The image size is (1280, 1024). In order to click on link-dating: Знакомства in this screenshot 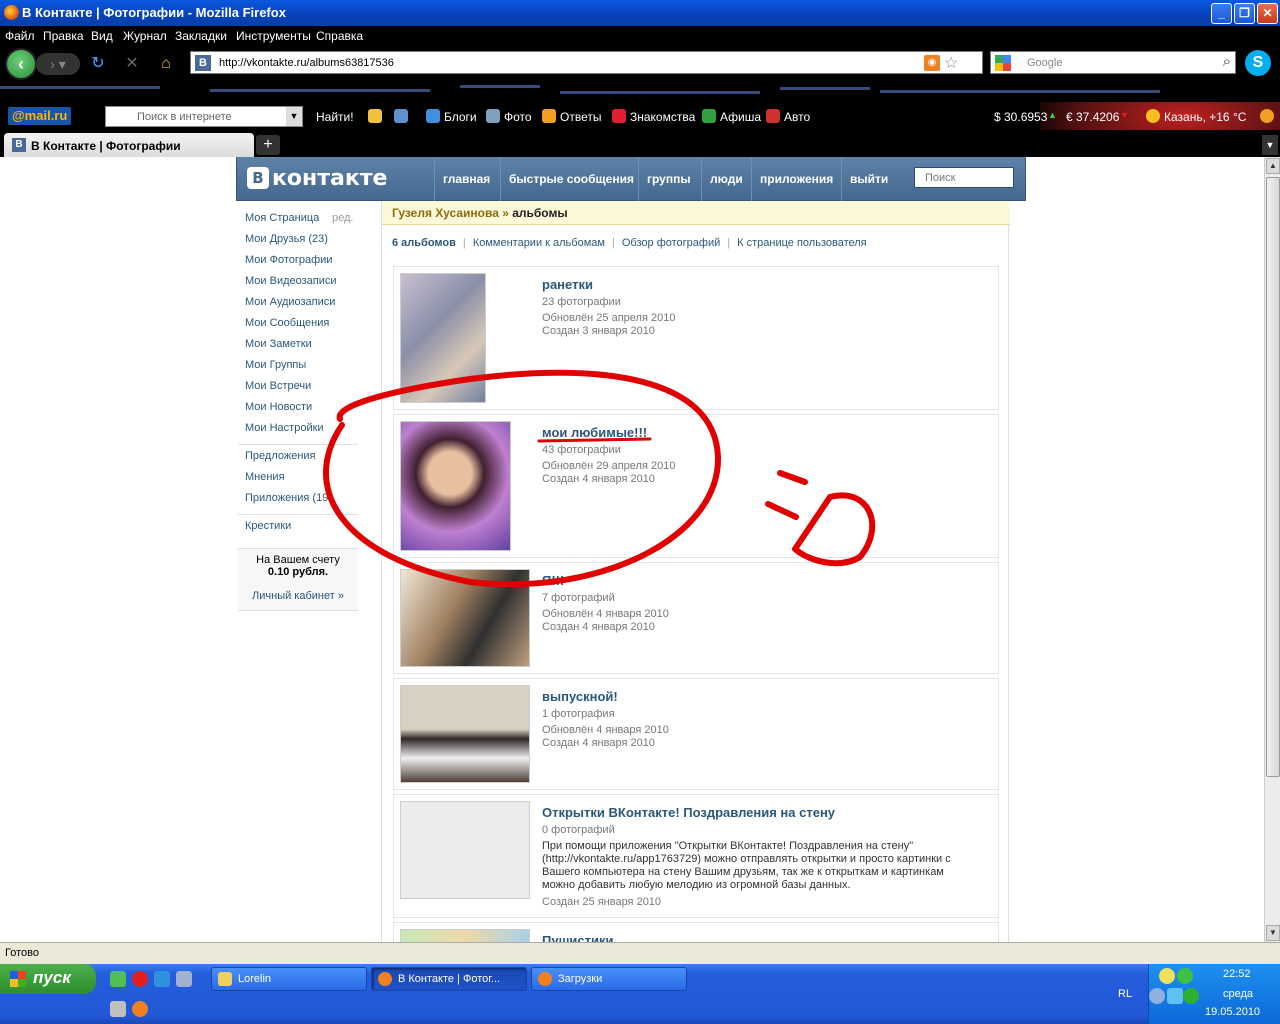, I will do `click(662, 117)`.